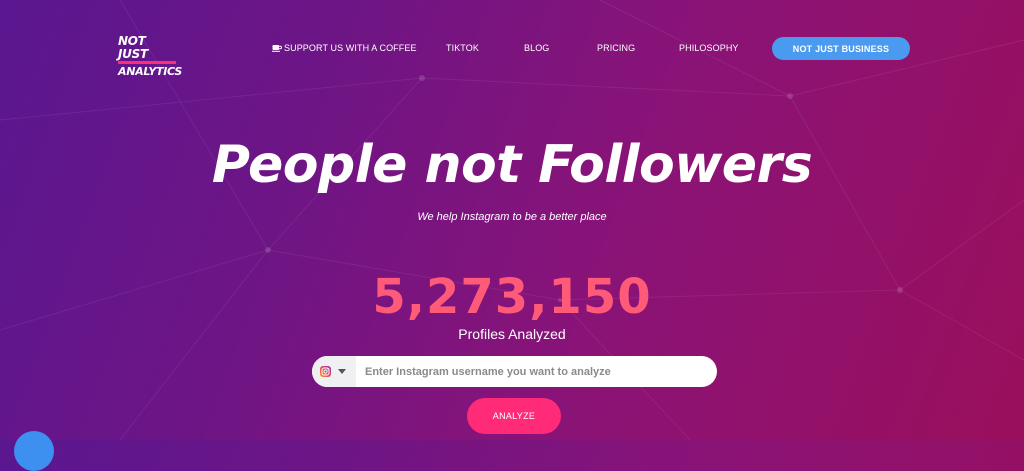 This screenshot has width=1024, height=471. Describe the element at coordinates (277, 48) in the screenshot. I see `coffee-icon` at that location.